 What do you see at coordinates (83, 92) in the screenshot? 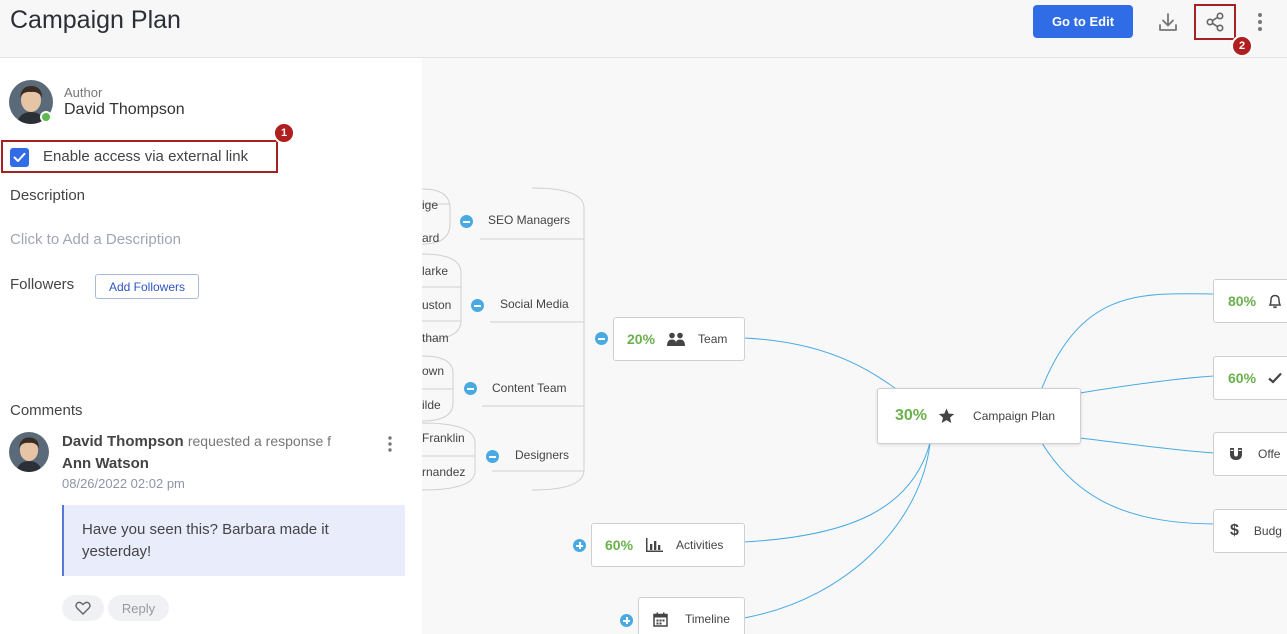
I see `author-label: Author` at bounding box center [83, 92].